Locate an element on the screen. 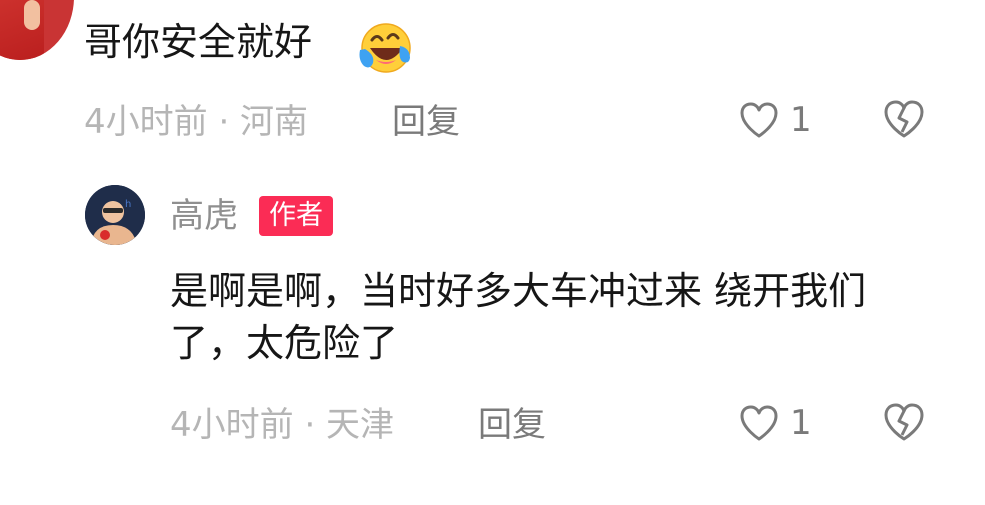  laughing-crying-emoji-icon is located at coordinates (385, 48).